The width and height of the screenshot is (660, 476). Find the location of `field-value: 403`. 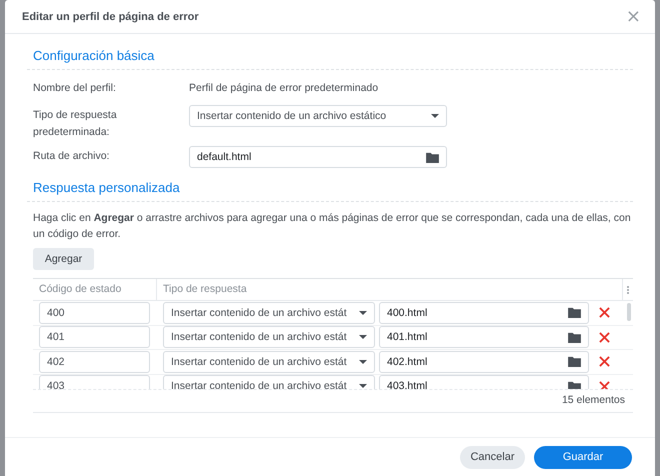

field-value: 403 is located at coordinates (56, 384).